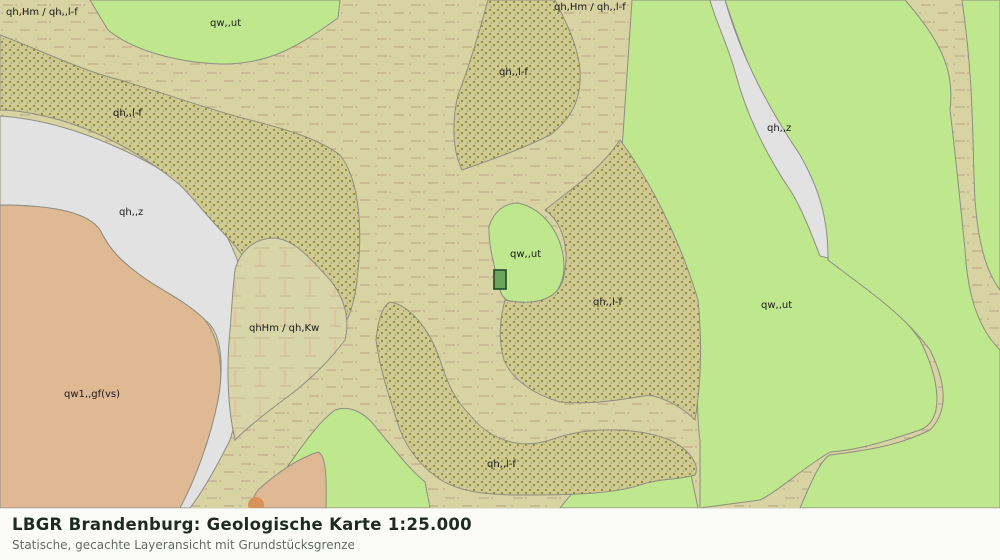 Image resolution: width=1000 pixels, height=560 pixels. I want to click on label-qh-lf-center-top: qh,,l-f, so click(513, 72).